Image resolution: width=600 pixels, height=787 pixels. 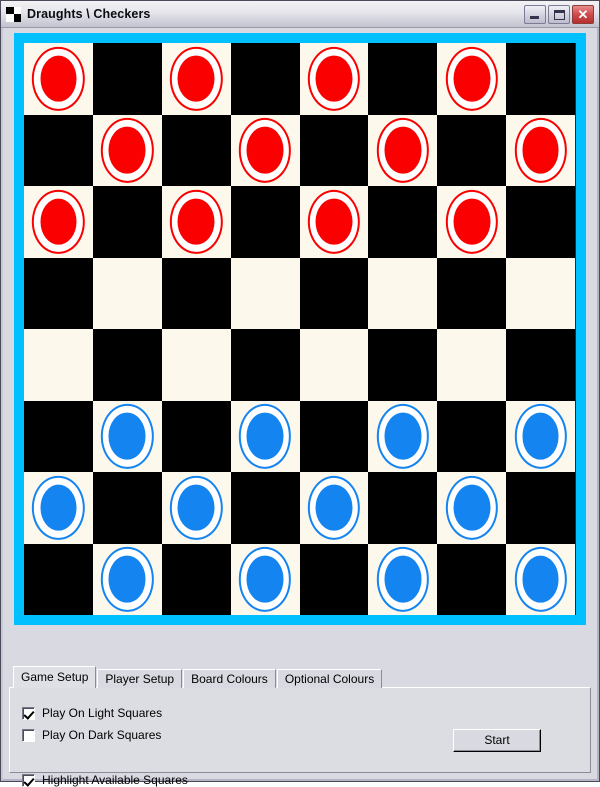 I want to click on close-button: ✕, so click(x=583, y=14).